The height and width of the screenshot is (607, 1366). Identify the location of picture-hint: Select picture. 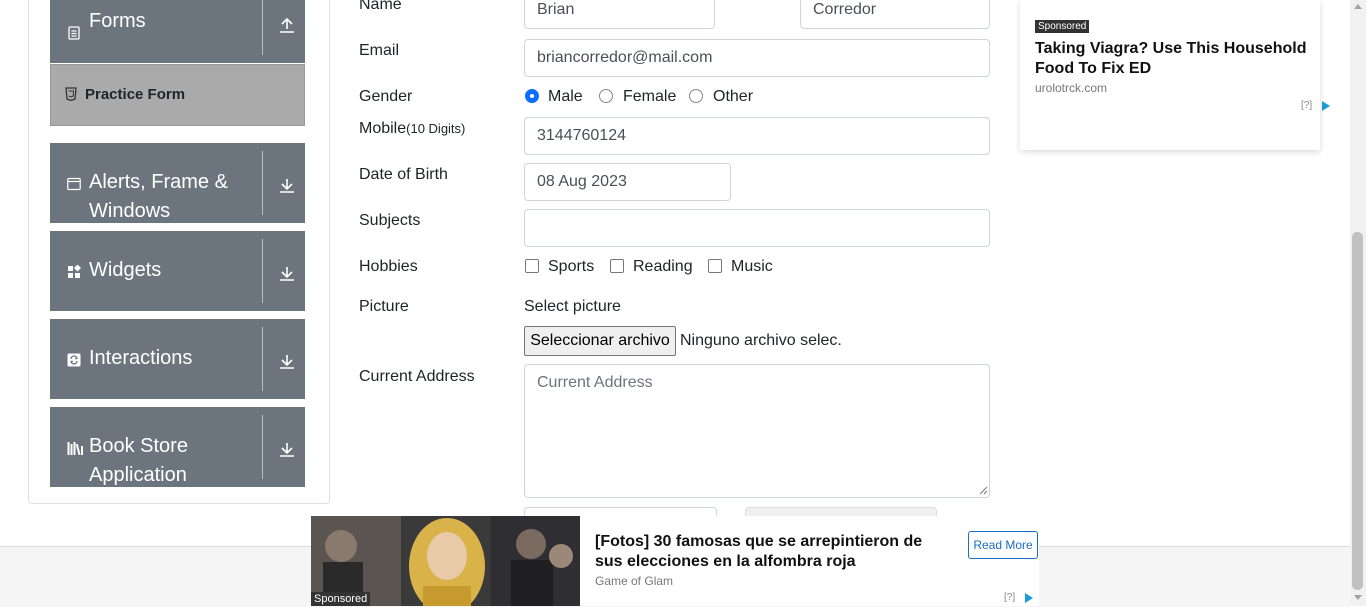
(572, 306).